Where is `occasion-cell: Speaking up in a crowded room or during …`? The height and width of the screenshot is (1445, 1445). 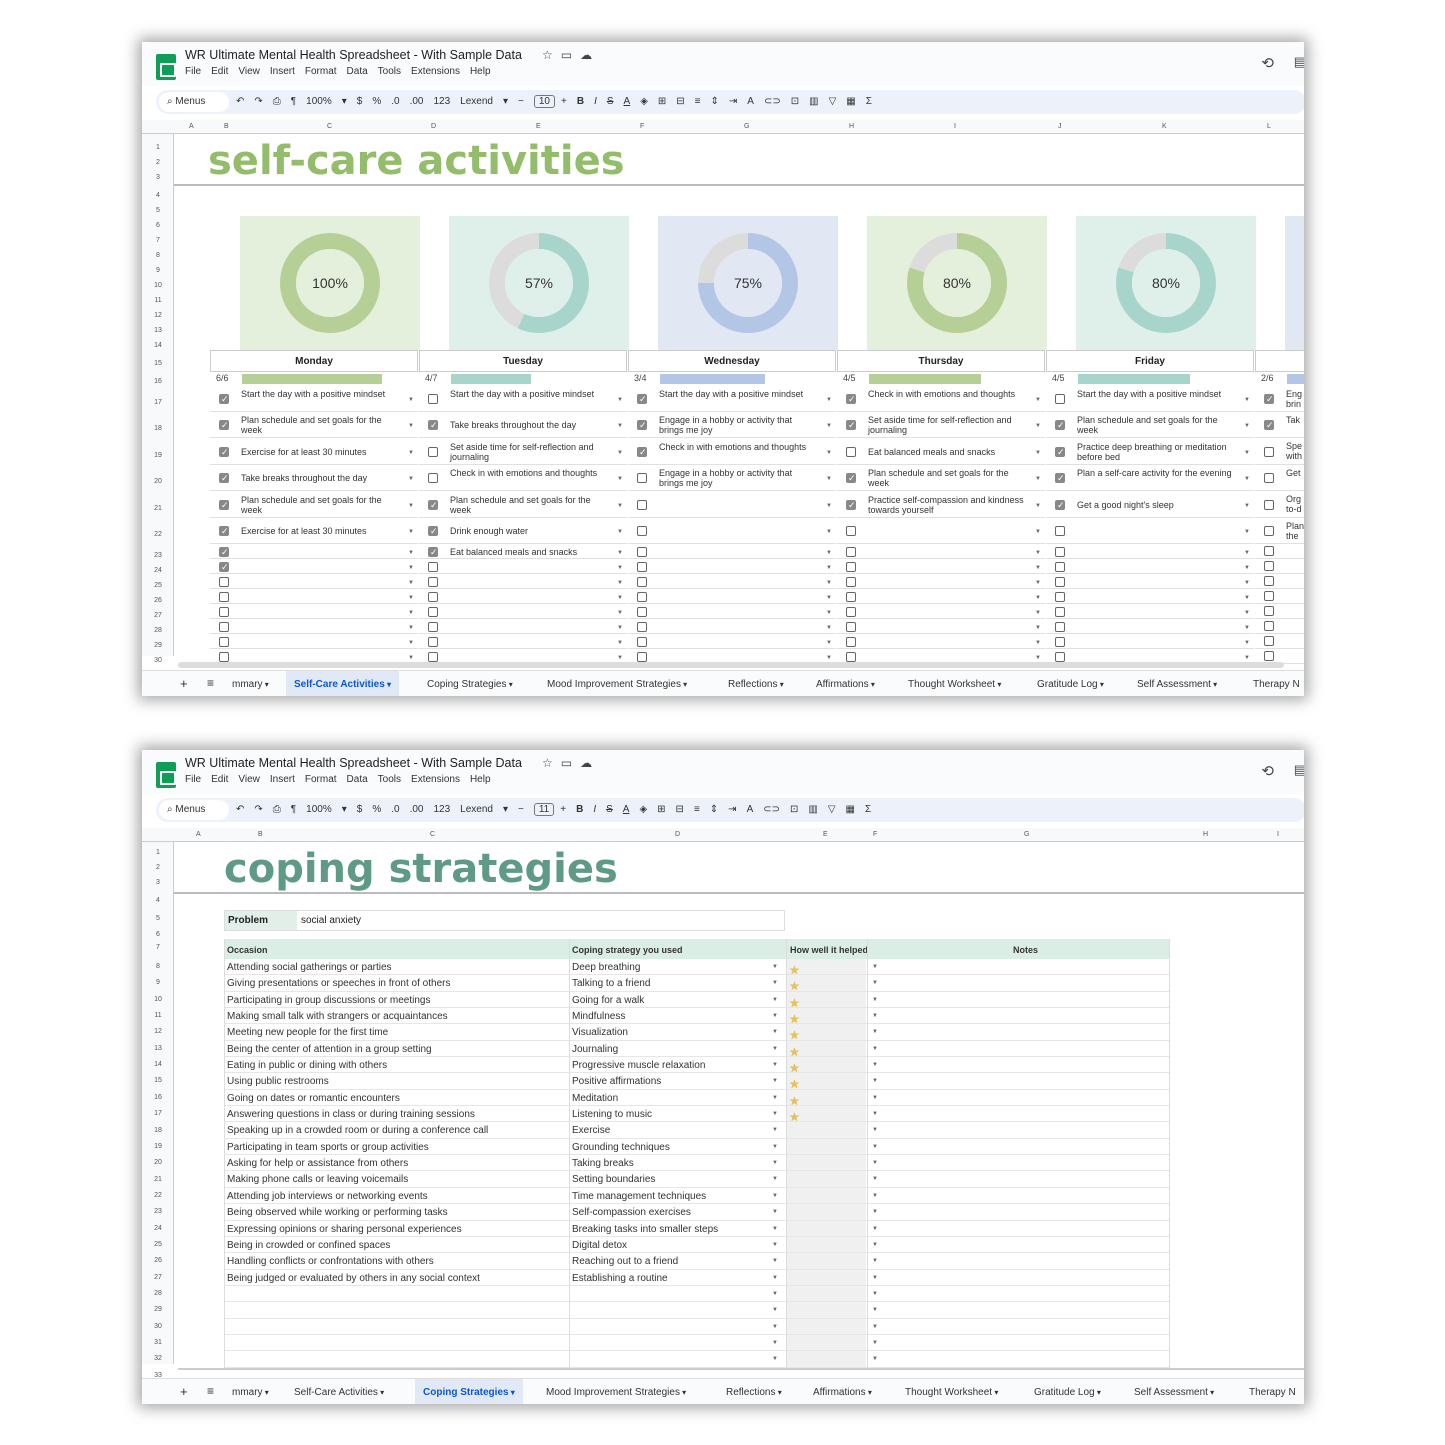
occasion-cell: Speaking up in a crowded room or during … is located at coordinates (357, 1130).